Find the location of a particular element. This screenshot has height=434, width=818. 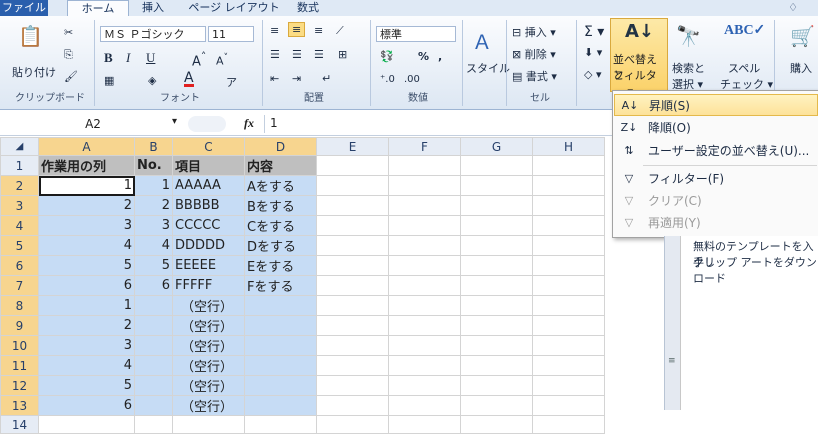

currency-icon: 💱 is located at coordinates (387, 56).